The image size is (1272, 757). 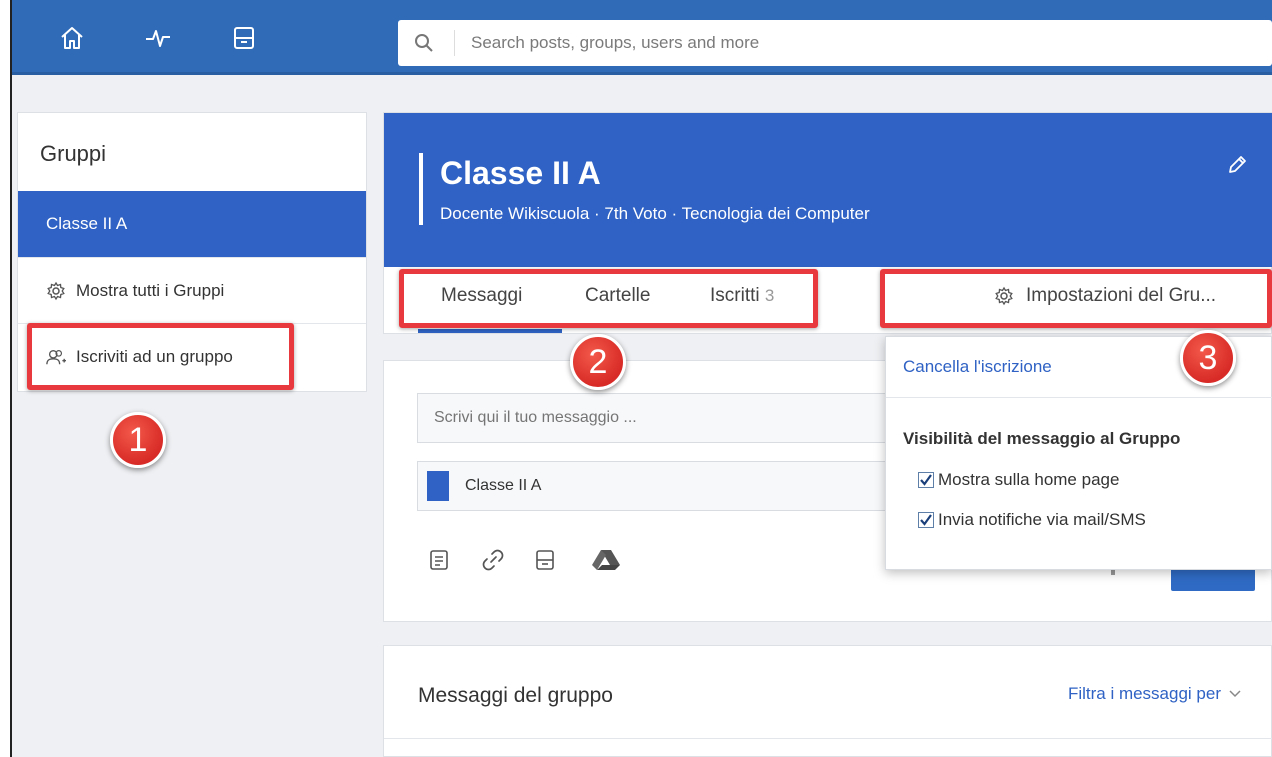 What do you see at coordinates (73, 153) in the screenshot?
I see `sidebar-title: Gruppi` at bounding box center [73, 153].